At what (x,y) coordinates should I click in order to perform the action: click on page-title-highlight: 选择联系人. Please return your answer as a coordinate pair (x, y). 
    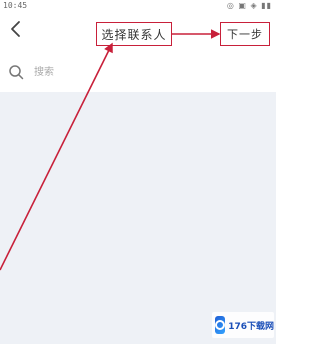
    Looking at the image, I should click on (134, 34).